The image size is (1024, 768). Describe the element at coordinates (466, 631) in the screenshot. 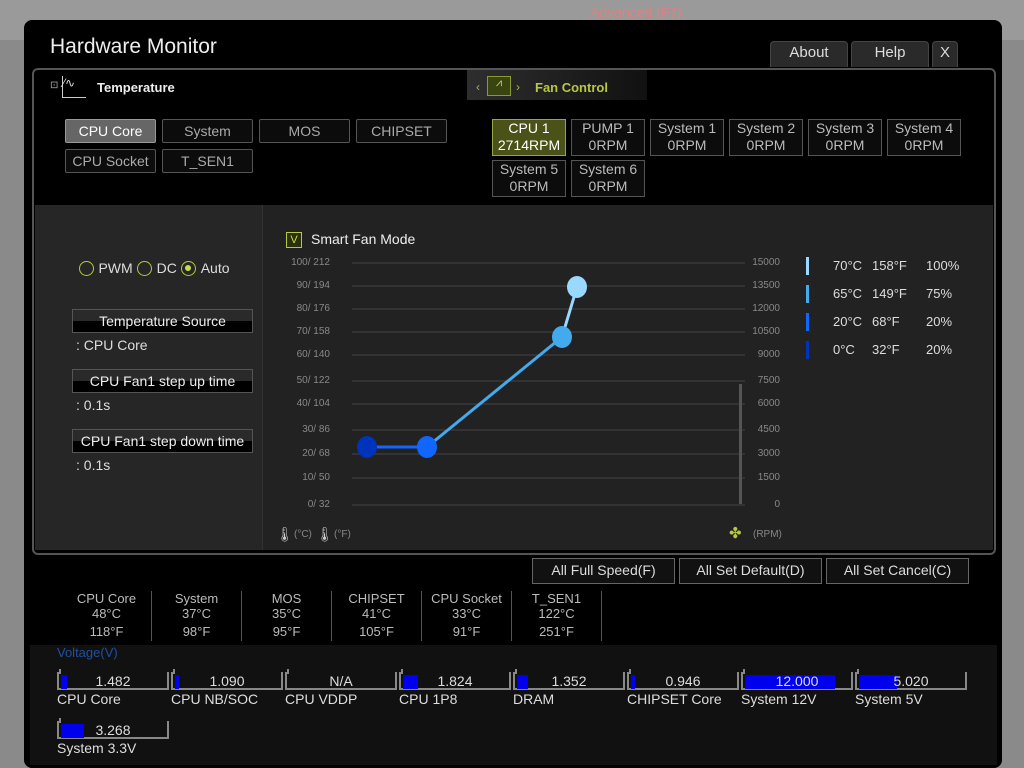

I see `sensor-fahrenheit: 91°F` at that location.